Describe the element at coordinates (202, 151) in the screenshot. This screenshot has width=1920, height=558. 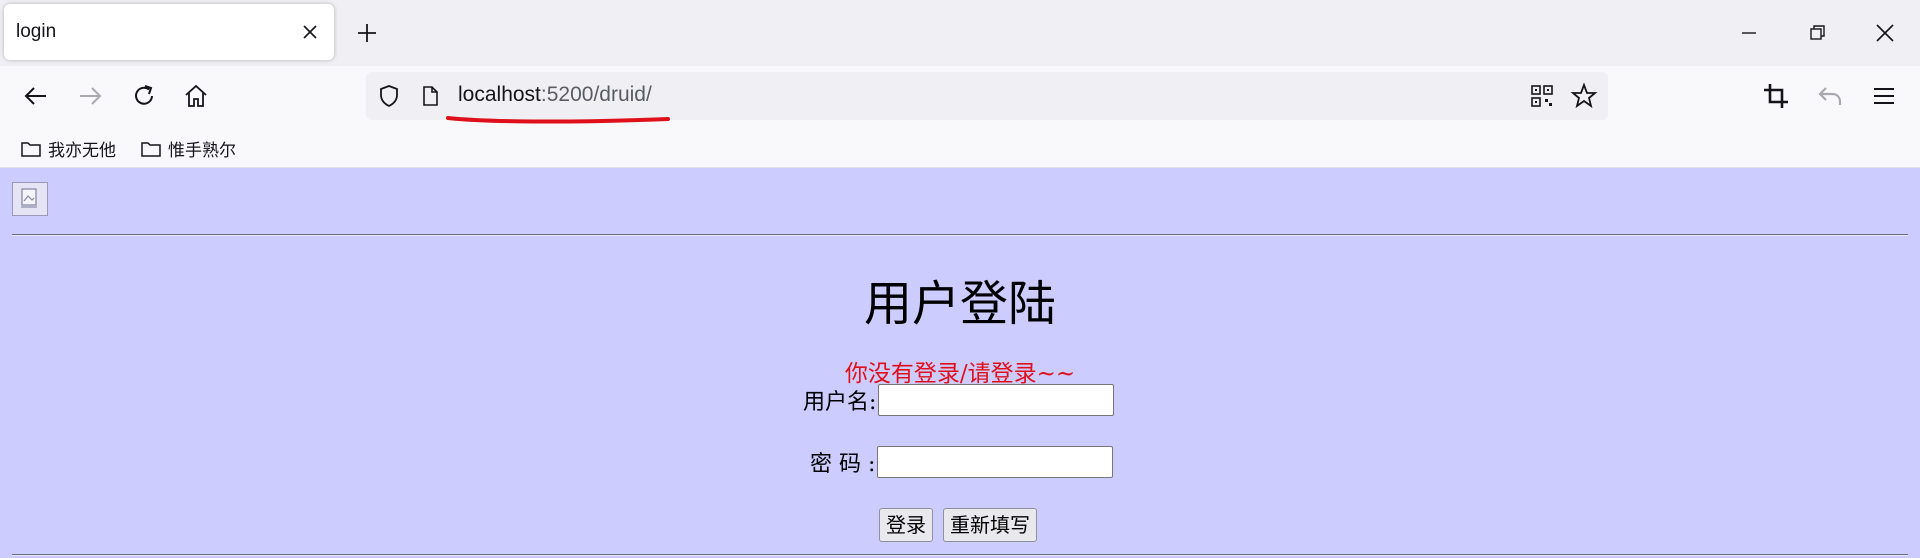
I see `bookmark-label: 惟手熟尔` at that location.